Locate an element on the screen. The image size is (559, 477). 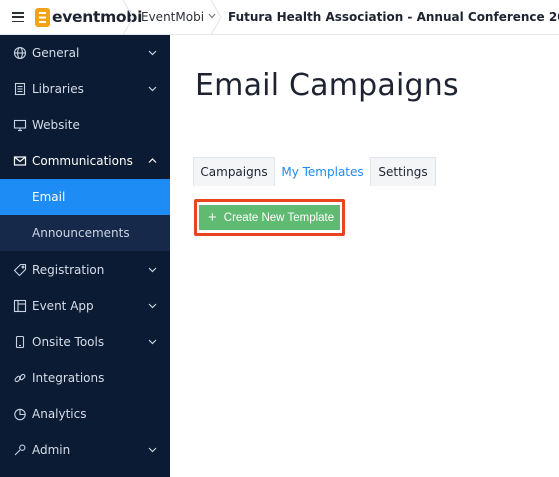
link-icon is located at coordinates (20, 378).